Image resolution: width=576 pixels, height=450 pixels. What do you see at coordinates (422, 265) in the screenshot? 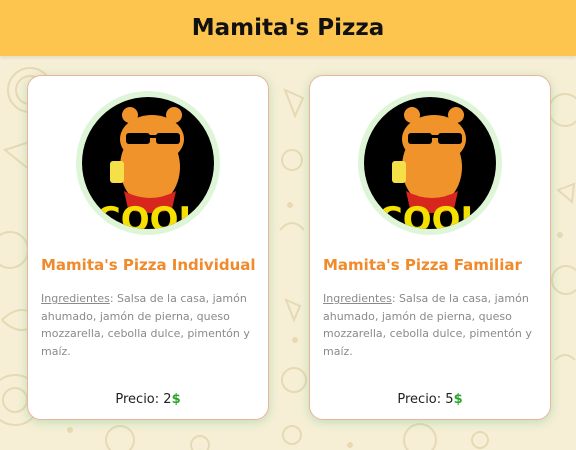
I see `product-title: Mamita's Pizza Familiar` at bounding box center [422, 265].